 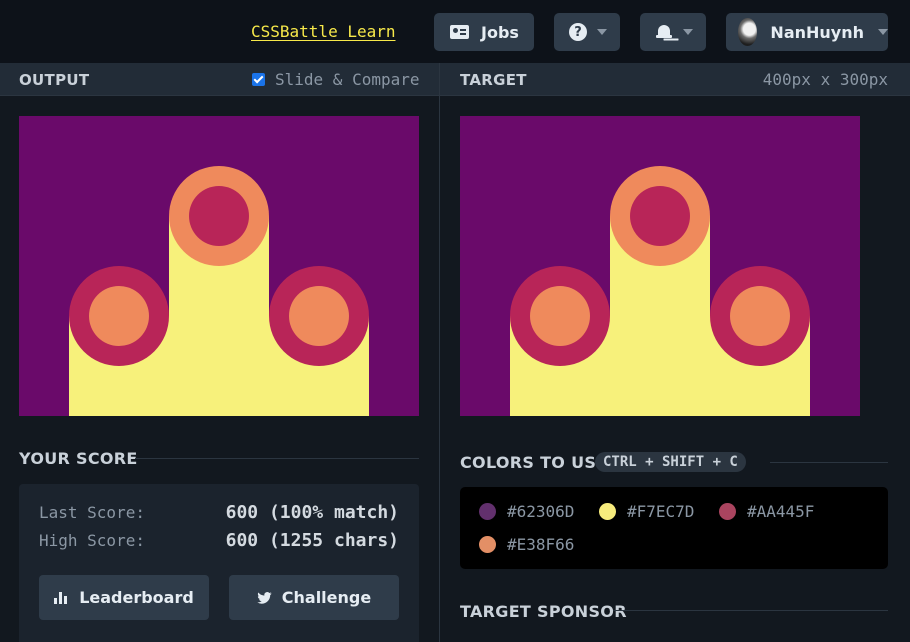 I want to click on color-swatch: #62306D, so click(x=526, y=511).